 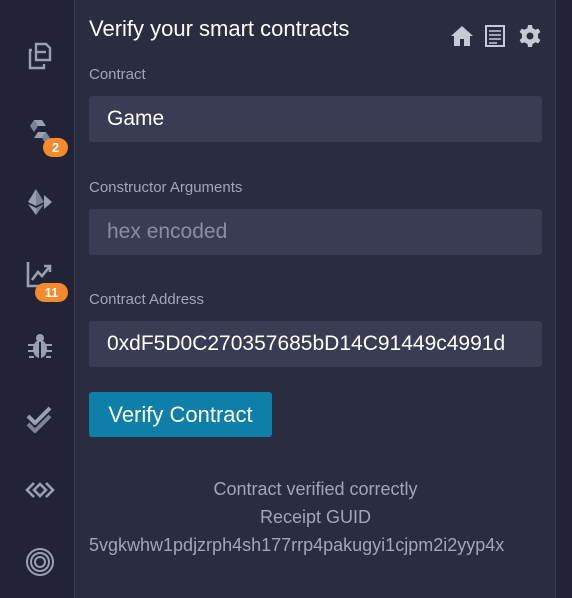 What do you see at coordinates (40, 346) in the screenshot?
I see `debugger-icon` at bounding box center [40, 346].